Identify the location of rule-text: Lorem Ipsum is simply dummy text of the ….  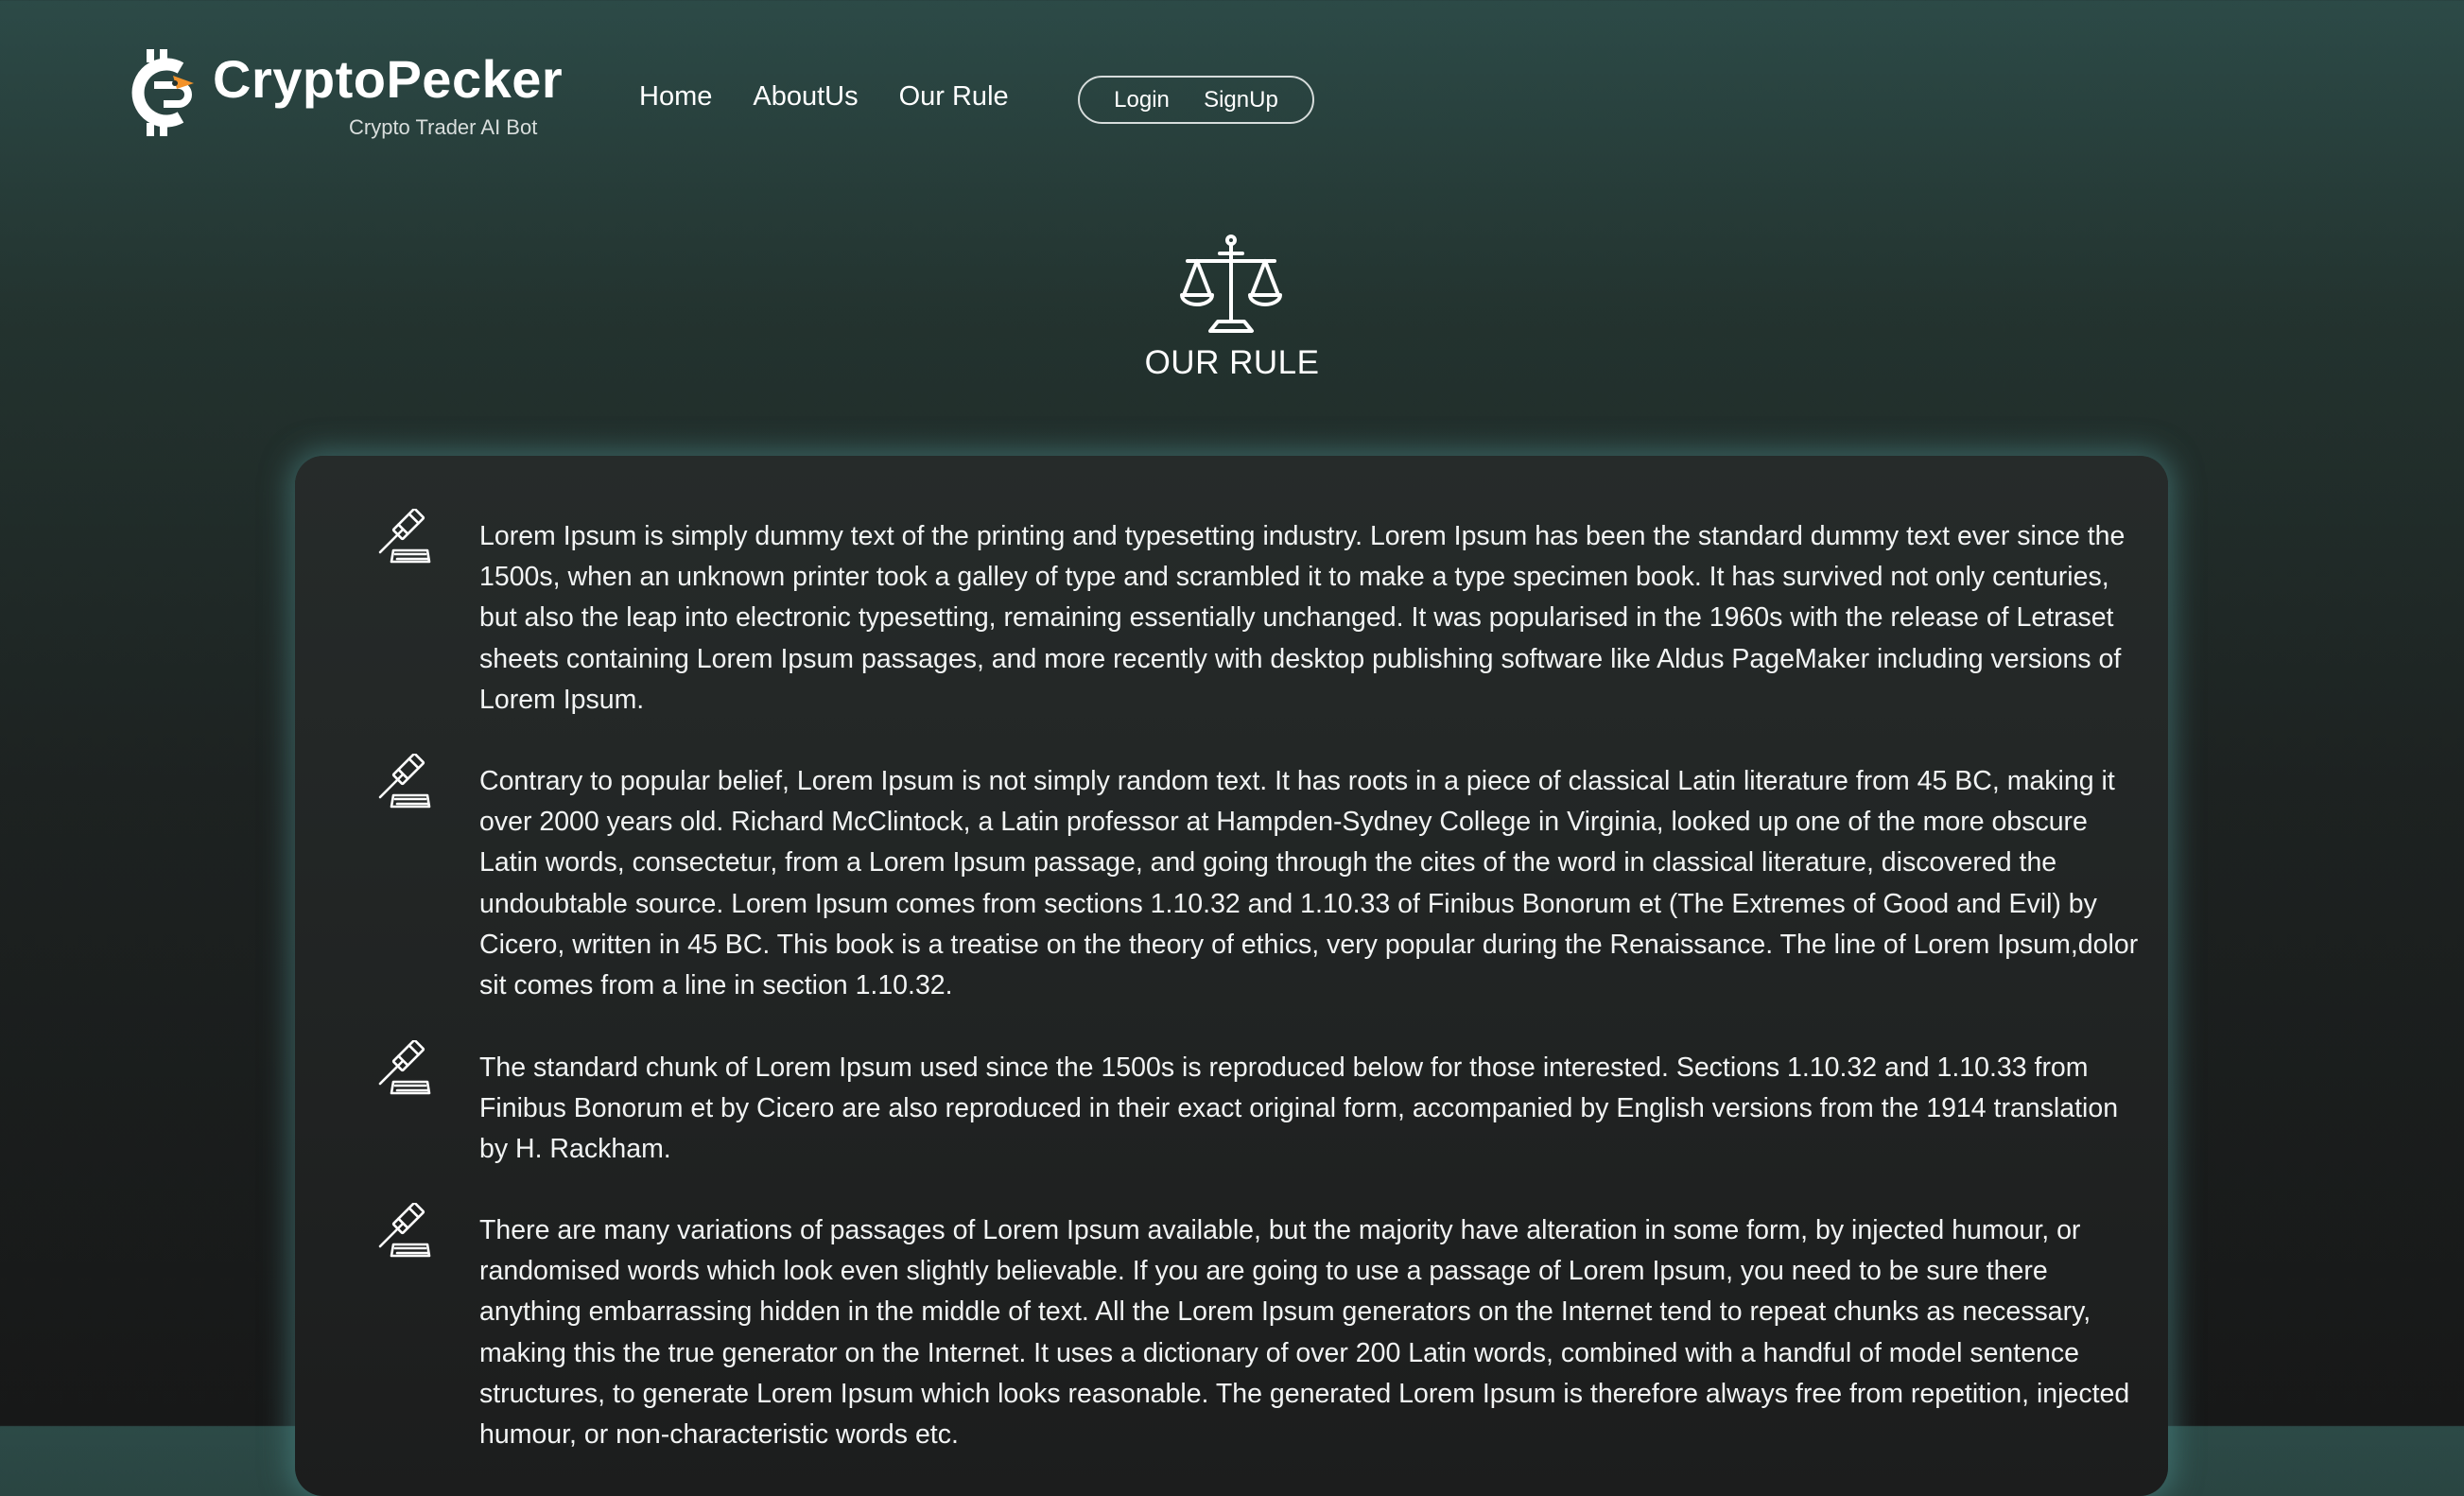
(1302, 618).